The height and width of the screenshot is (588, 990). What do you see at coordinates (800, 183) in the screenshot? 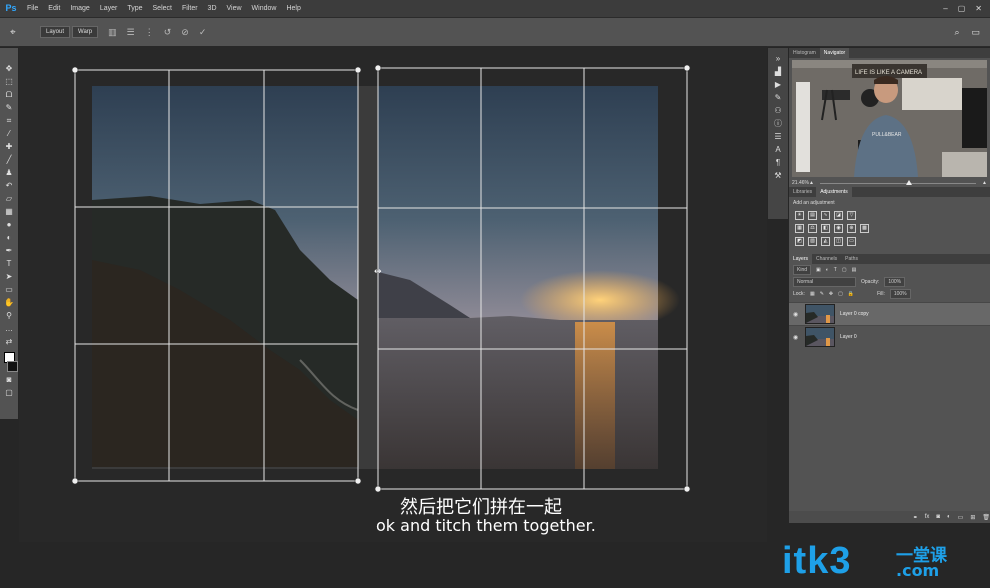
I see `zoom-value: 21.46%` at bounding box center [800, 183].